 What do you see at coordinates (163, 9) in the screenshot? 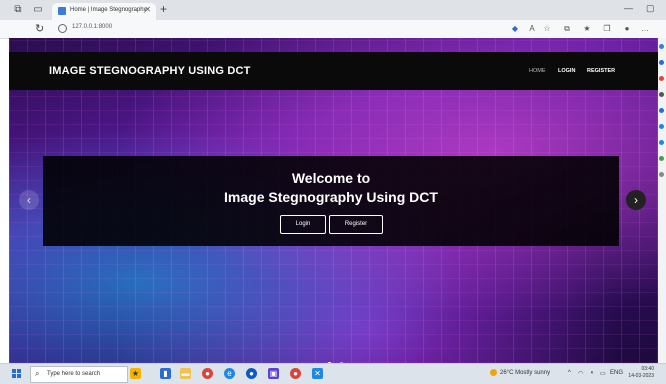
I see `new-tab-icon: +` at bounding box center [163, 9].